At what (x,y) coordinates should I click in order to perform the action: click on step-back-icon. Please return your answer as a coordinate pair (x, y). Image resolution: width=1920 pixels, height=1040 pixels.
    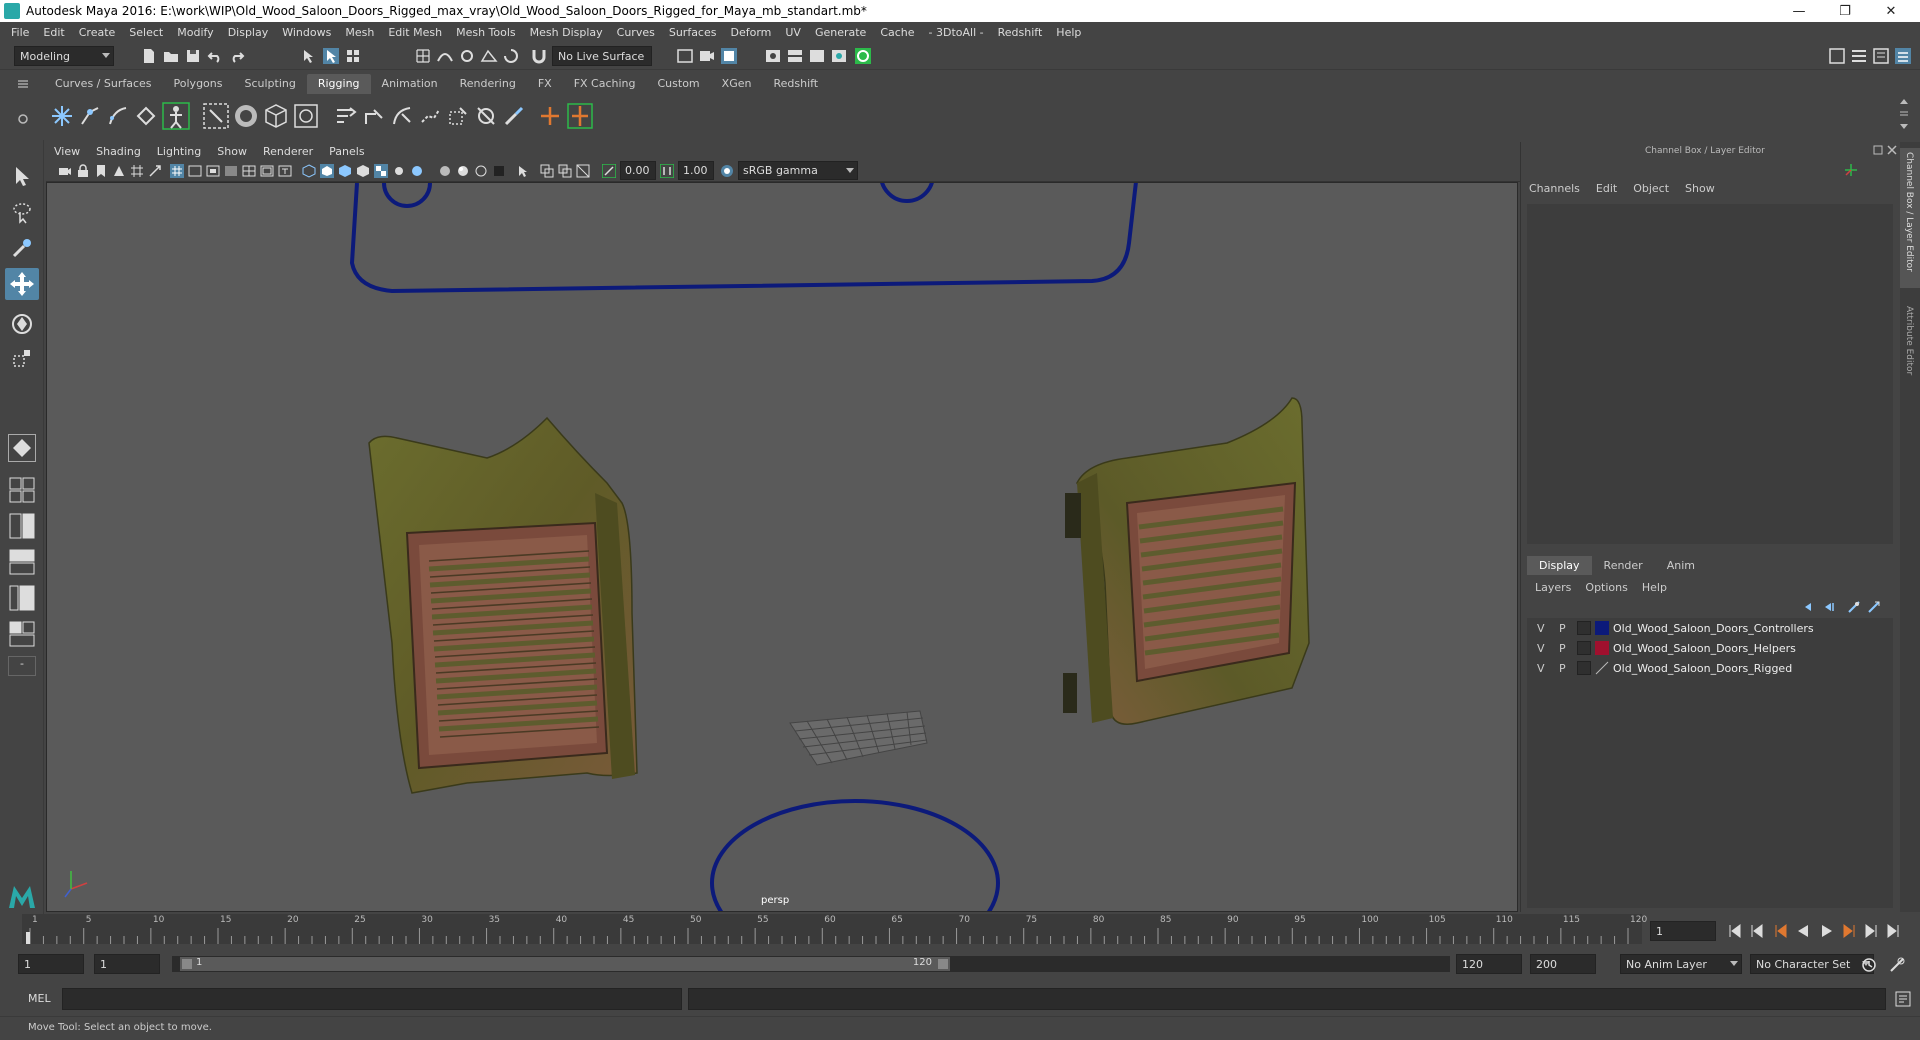
    Looking at the image, I should click on (1757, 931).